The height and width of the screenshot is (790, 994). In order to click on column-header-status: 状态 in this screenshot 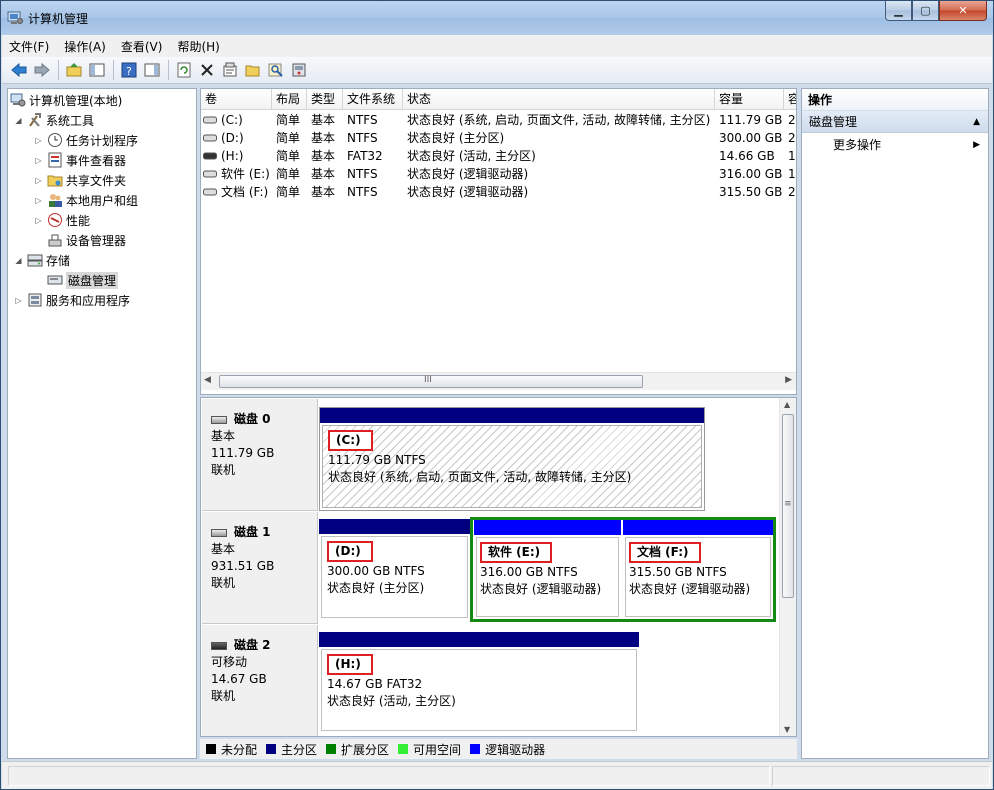, I will do `click(559, 99)`.